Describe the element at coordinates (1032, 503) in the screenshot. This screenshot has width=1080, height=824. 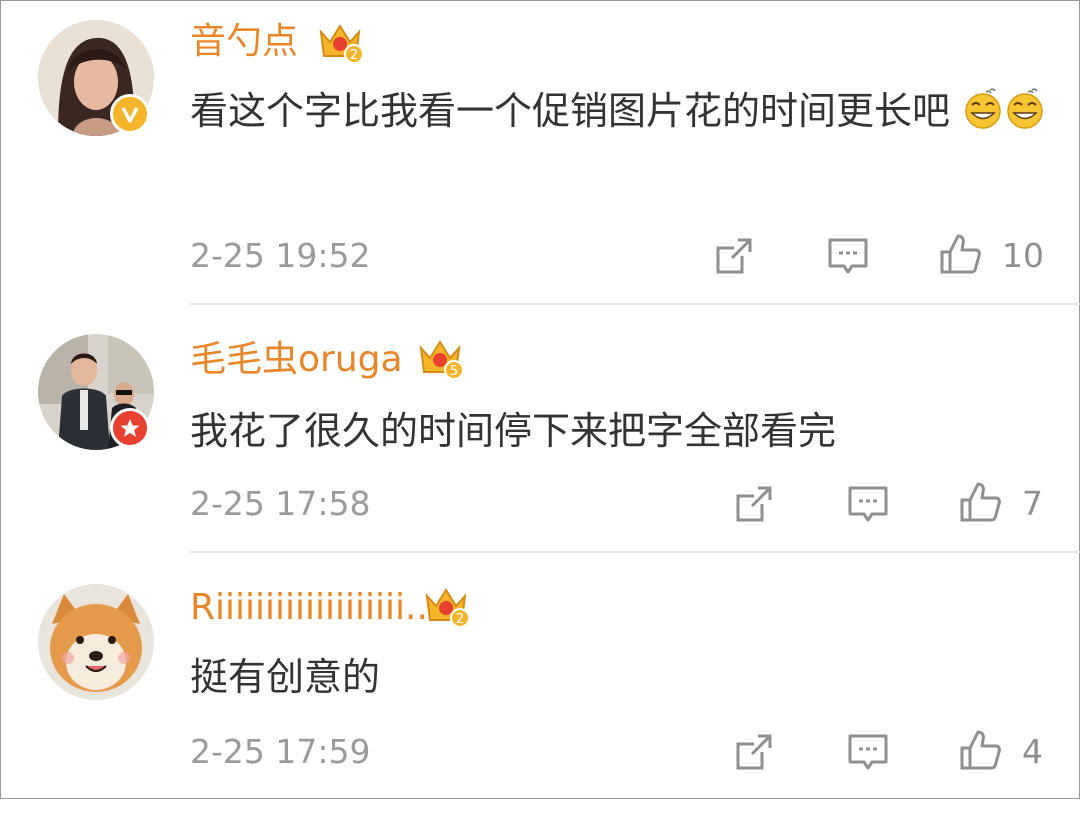
I see `like-count: 7` at that location.